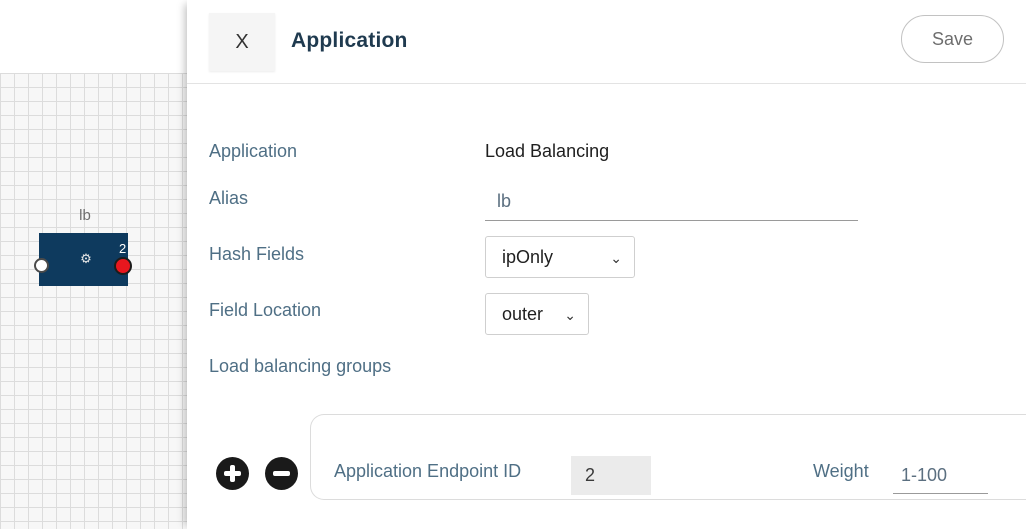  What do you see at coordinates (281, 473) in the screenshot?
I see `minus-circle-icon` at bounding box center [281, 473].